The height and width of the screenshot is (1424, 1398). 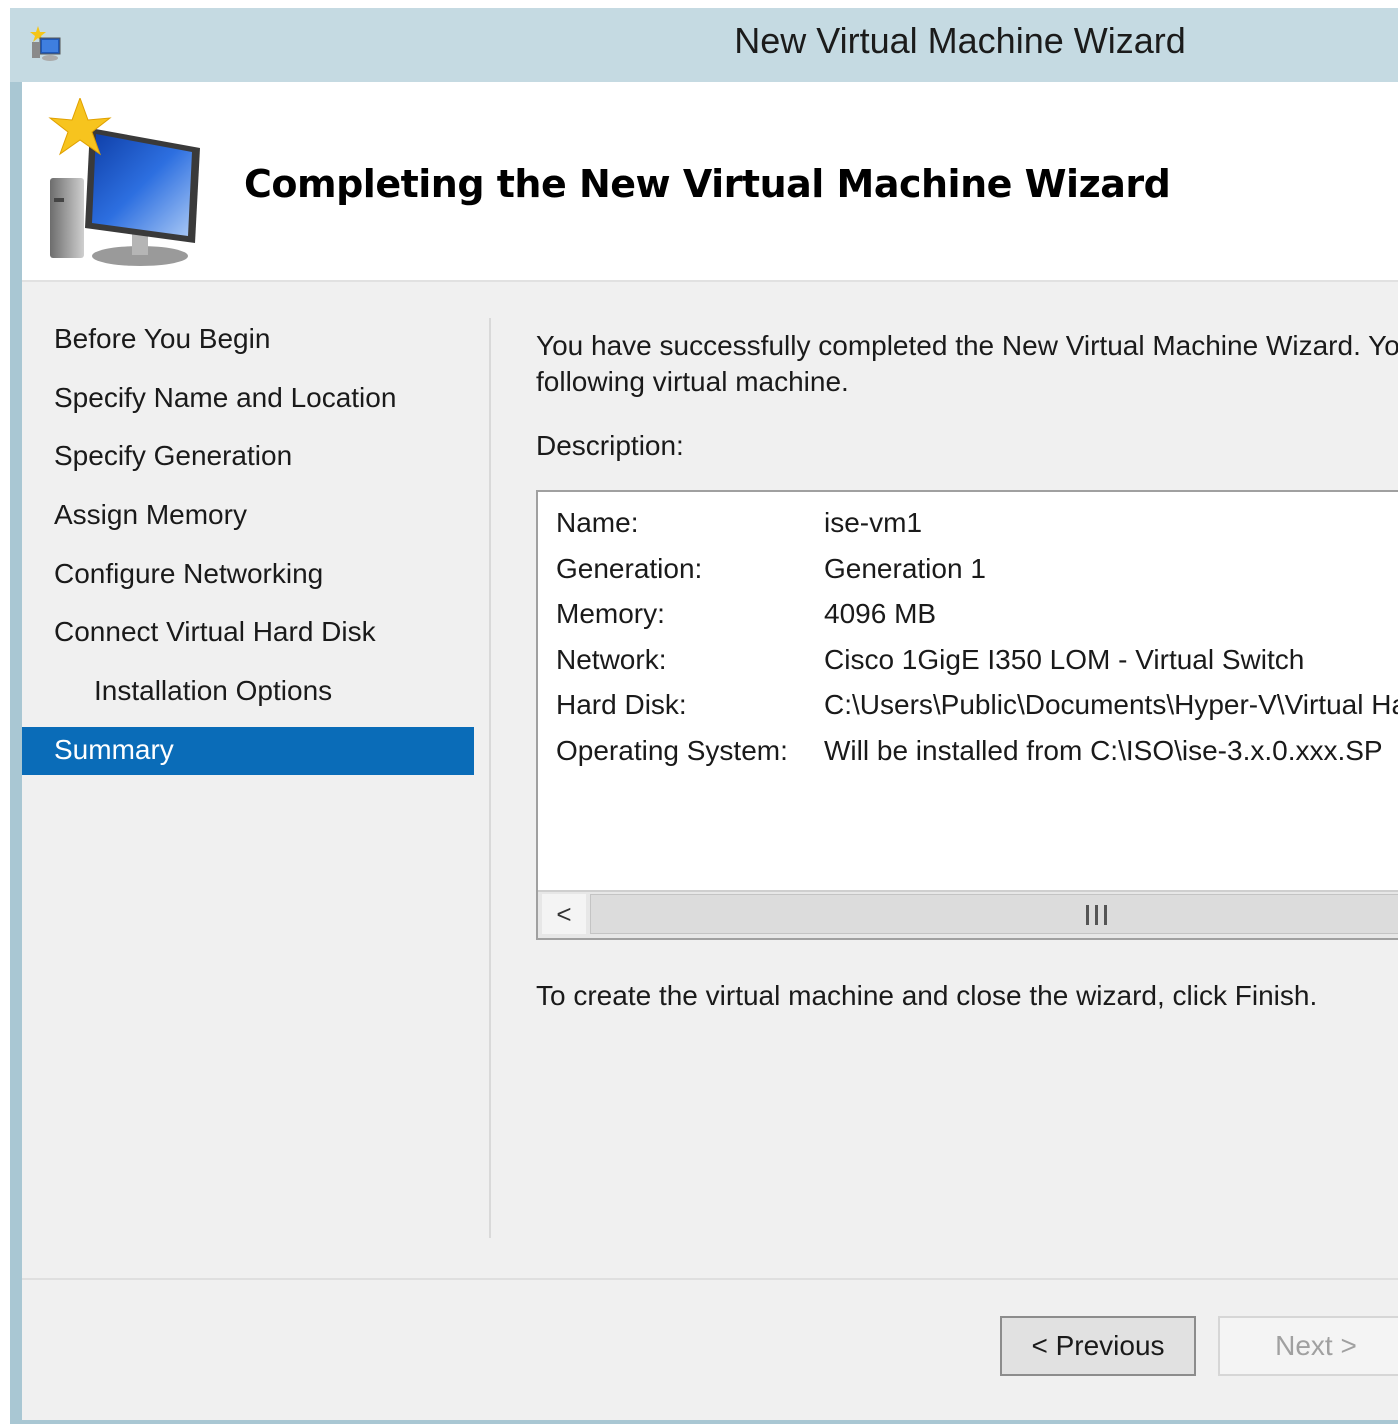 What do you see at coordinates (1098, 1346) in the screenshot?
I see `previous-button: < Previous` at bounding box center [1098, 1346].